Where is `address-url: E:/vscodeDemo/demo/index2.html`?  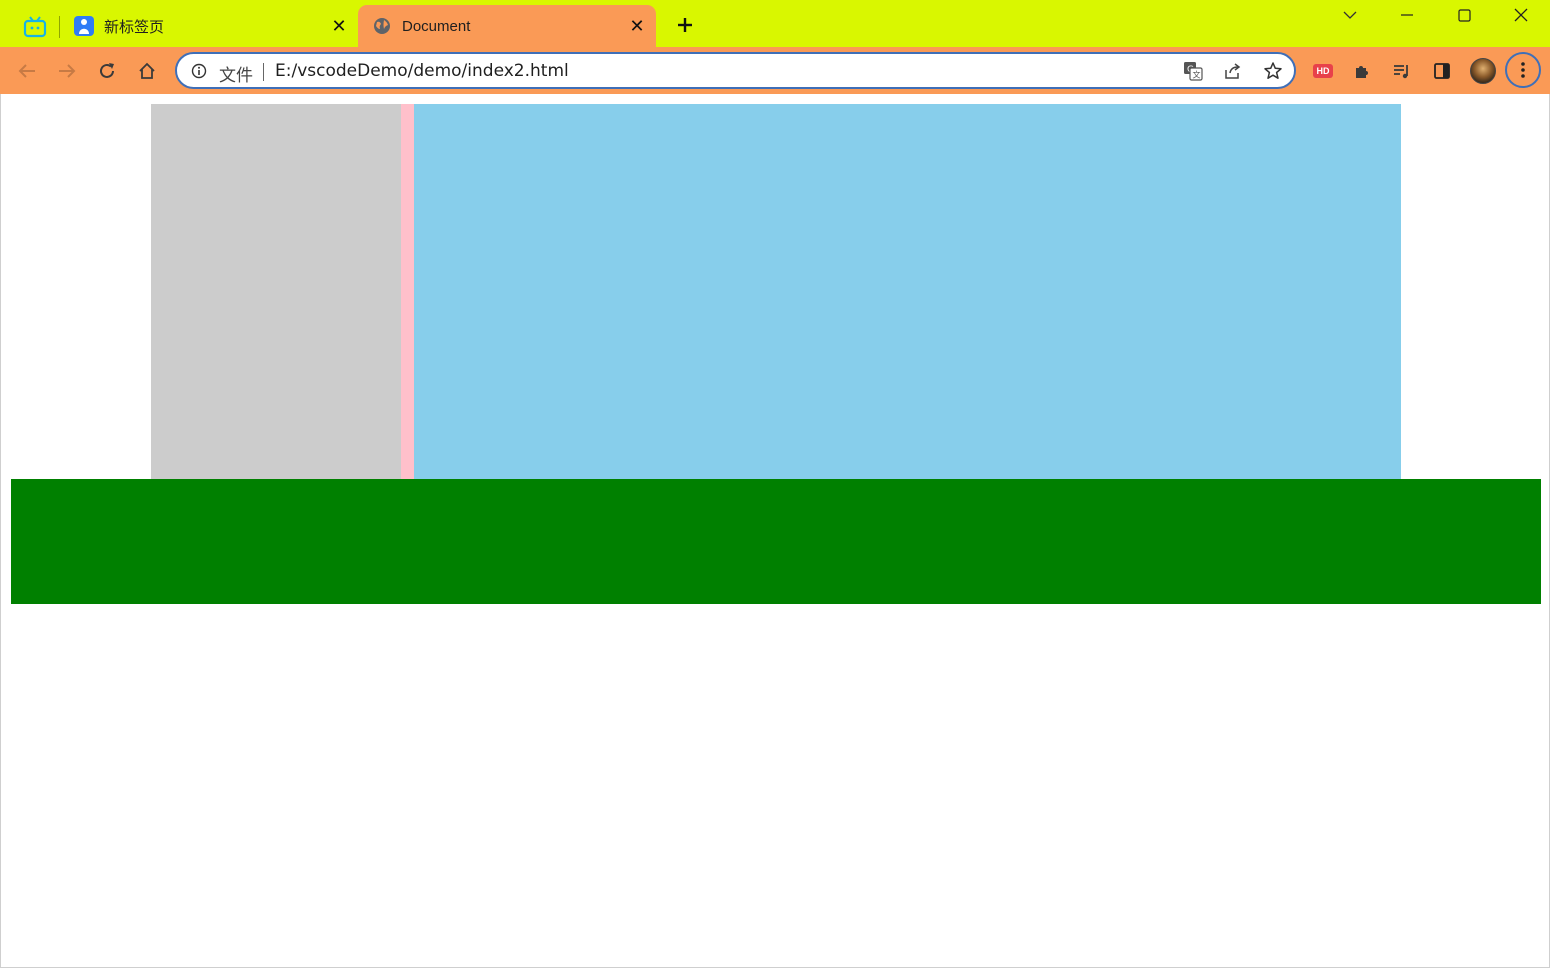
address-url: E:/vscodeDemo/demo/index2.html is located at coordinates (422, 71).